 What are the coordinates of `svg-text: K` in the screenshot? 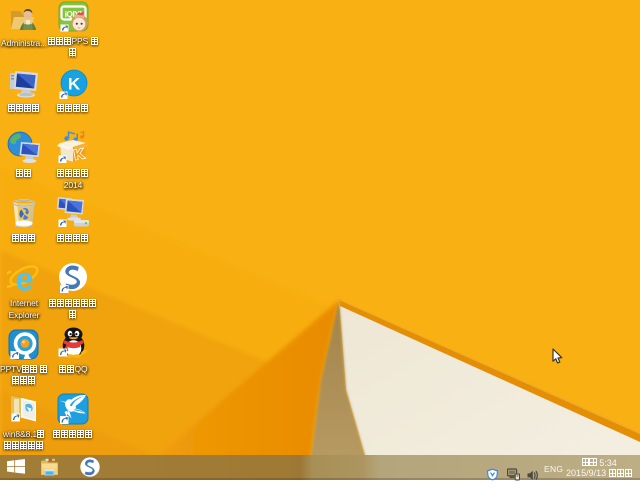 It's located at (74, 84).